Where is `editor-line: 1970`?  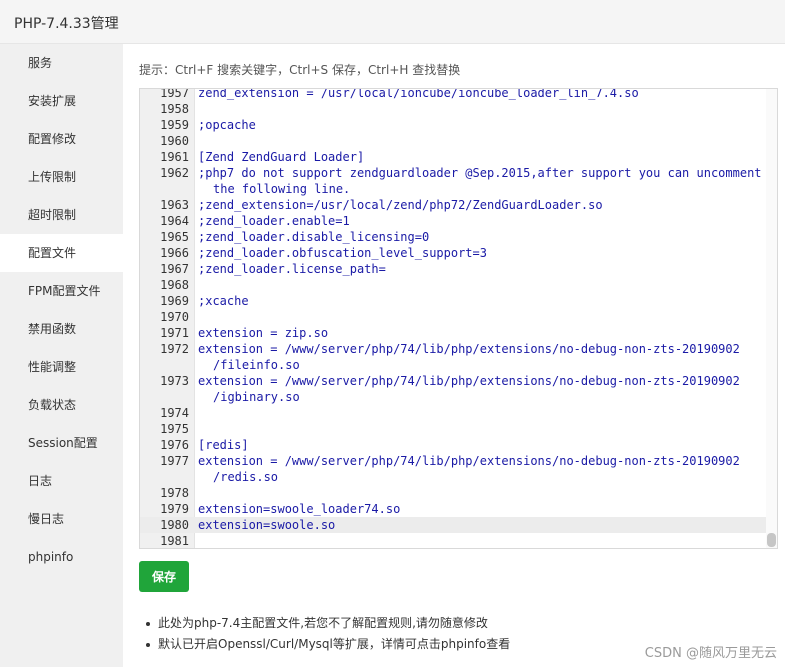 editor-line: 1970 is located at coordinates (453, 317).